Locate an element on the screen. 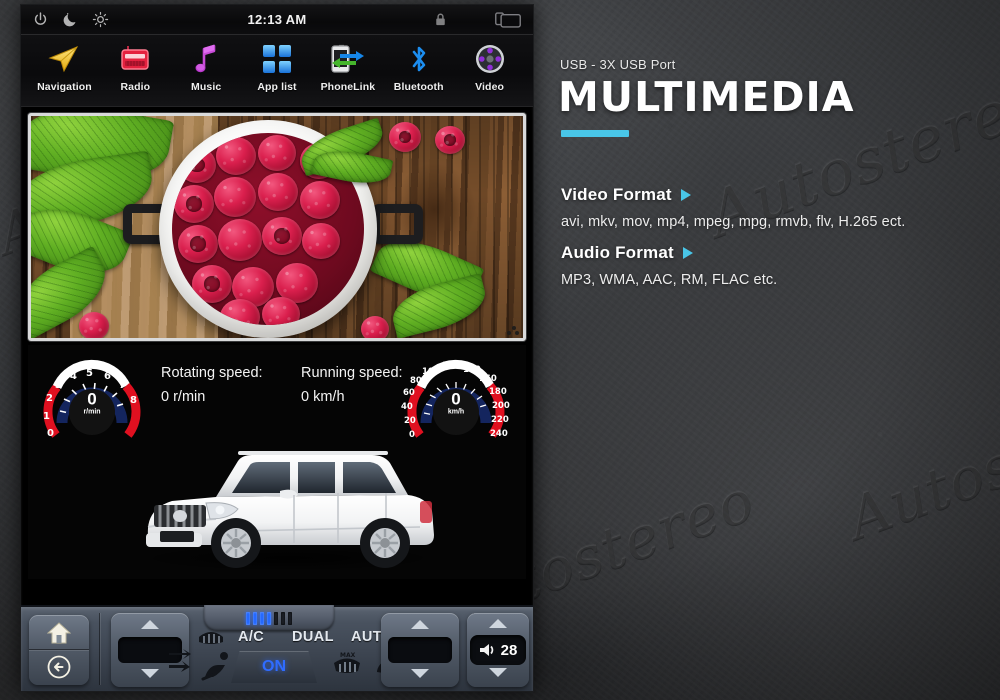 The height and width of the screenshot is (700, 1000). rotating-speed-readout: Rotating speed: 0 r/min is located at coordinates (212, 385).